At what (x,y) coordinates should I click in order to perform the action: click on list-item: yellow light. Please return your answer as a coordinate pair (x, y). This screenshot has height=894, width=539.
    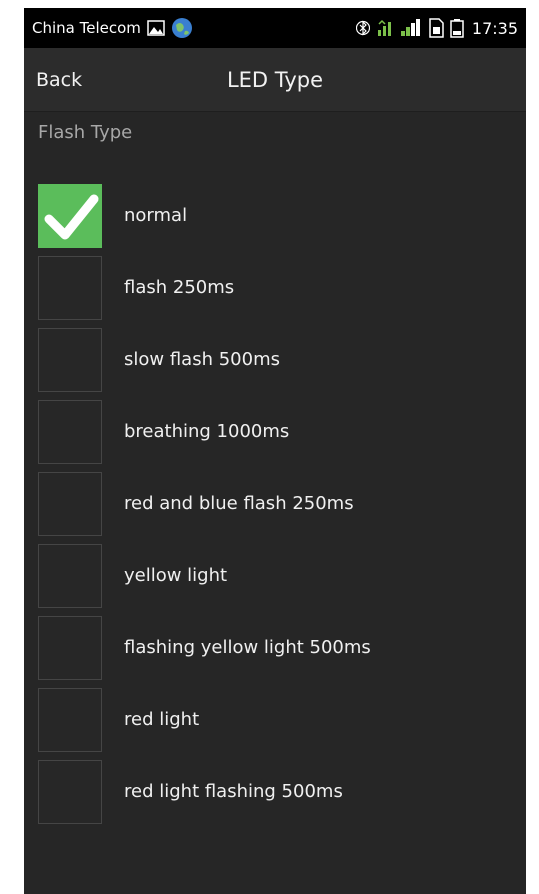
    Looking at the image, I should click on (275, 576).